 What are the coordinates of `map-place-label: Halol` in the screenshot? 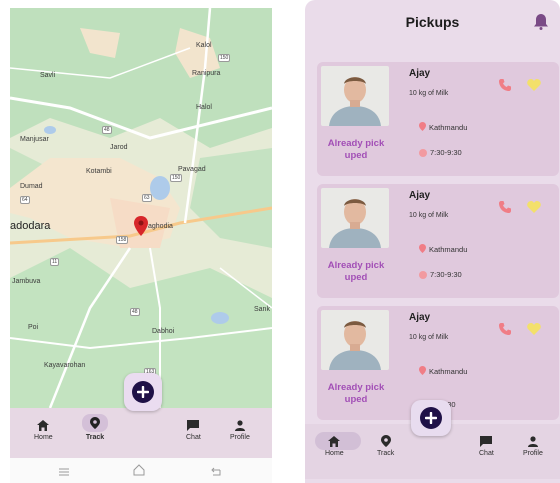 It's located at (204, 107).